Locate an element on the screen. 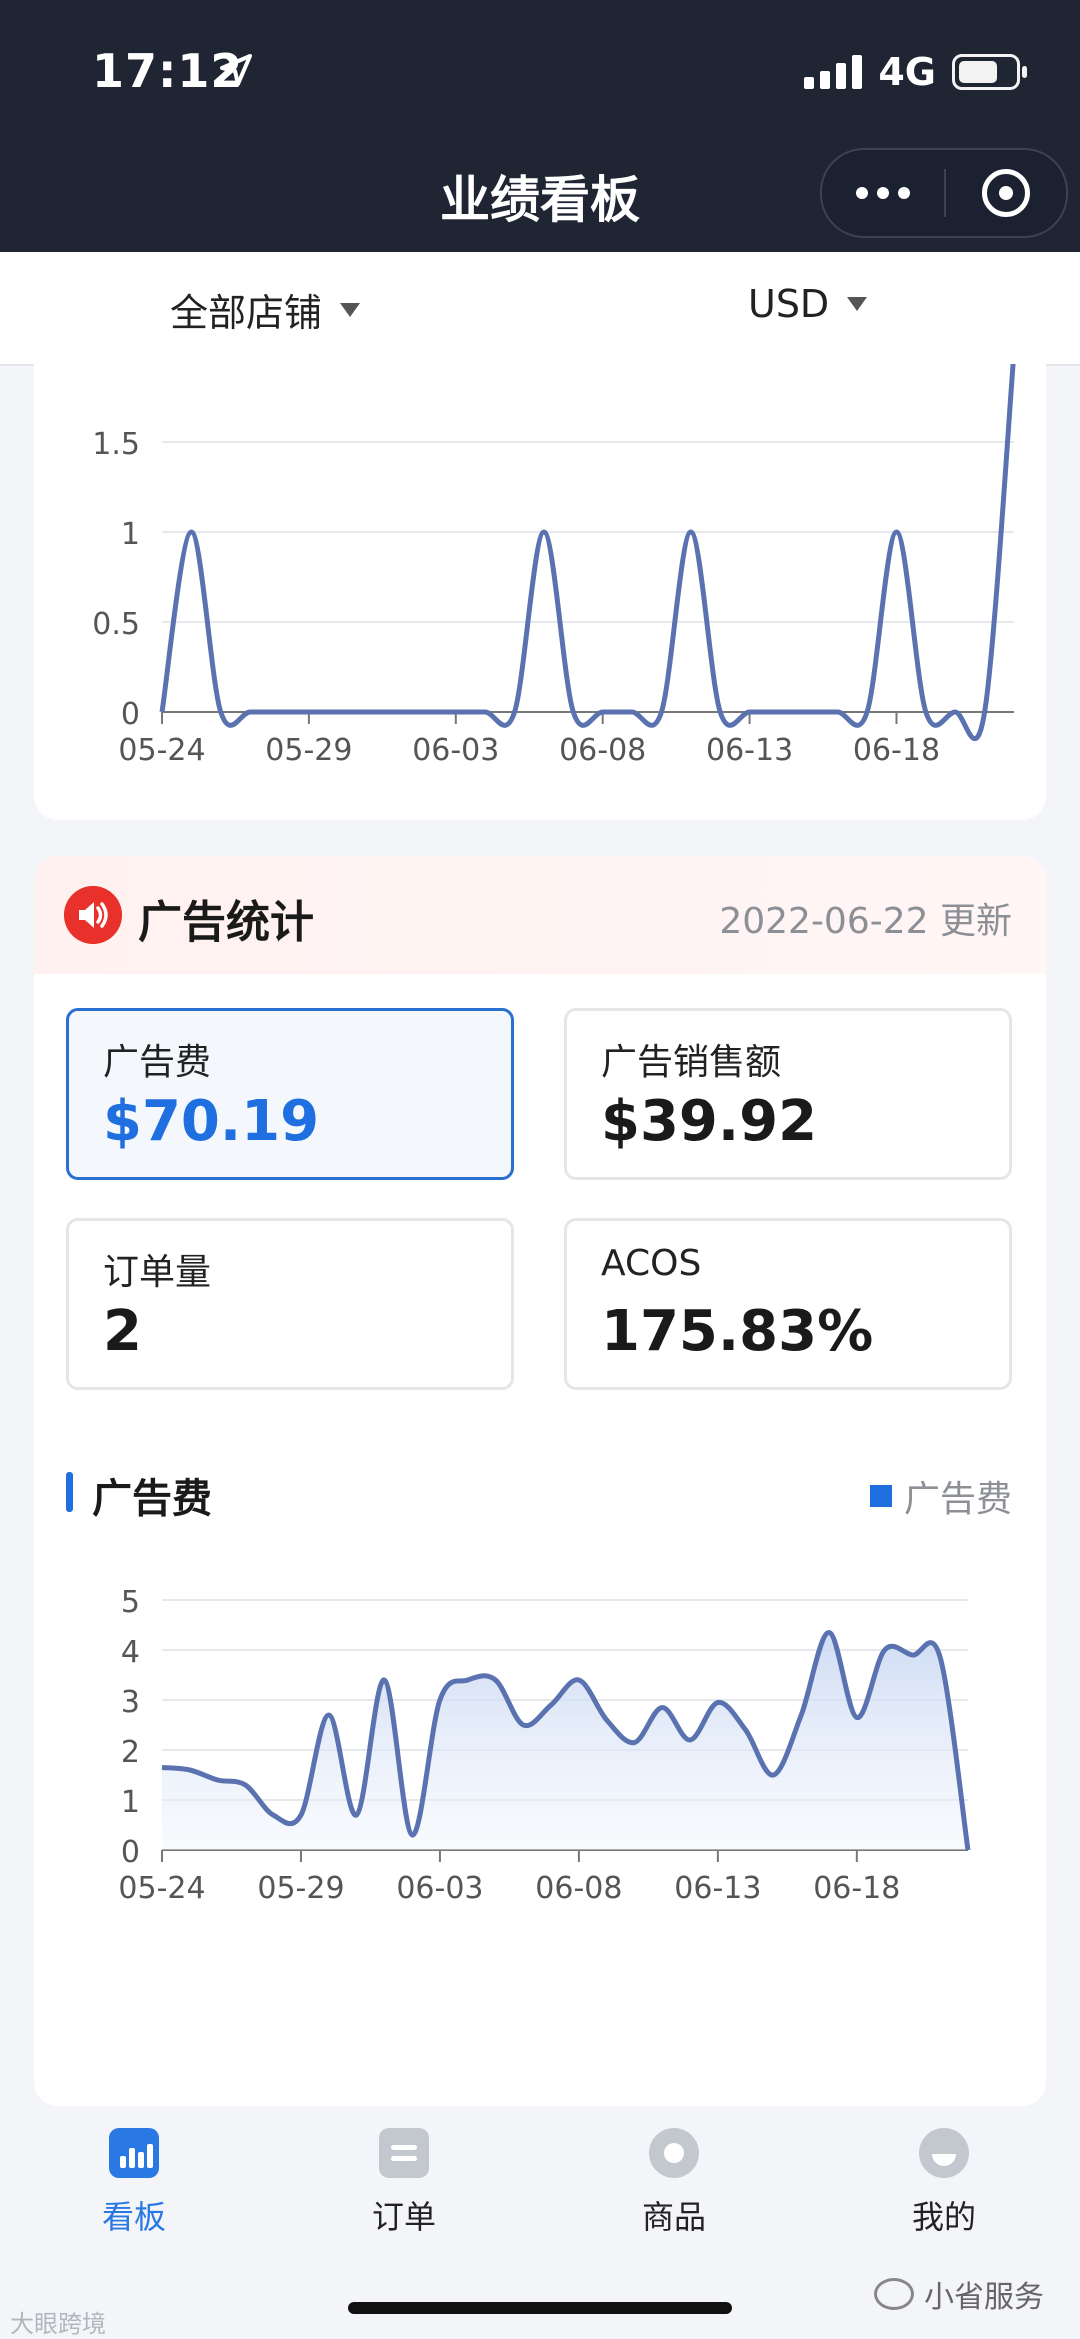  currency-filter-dropdown: USD is located at coordinates (808, 304).